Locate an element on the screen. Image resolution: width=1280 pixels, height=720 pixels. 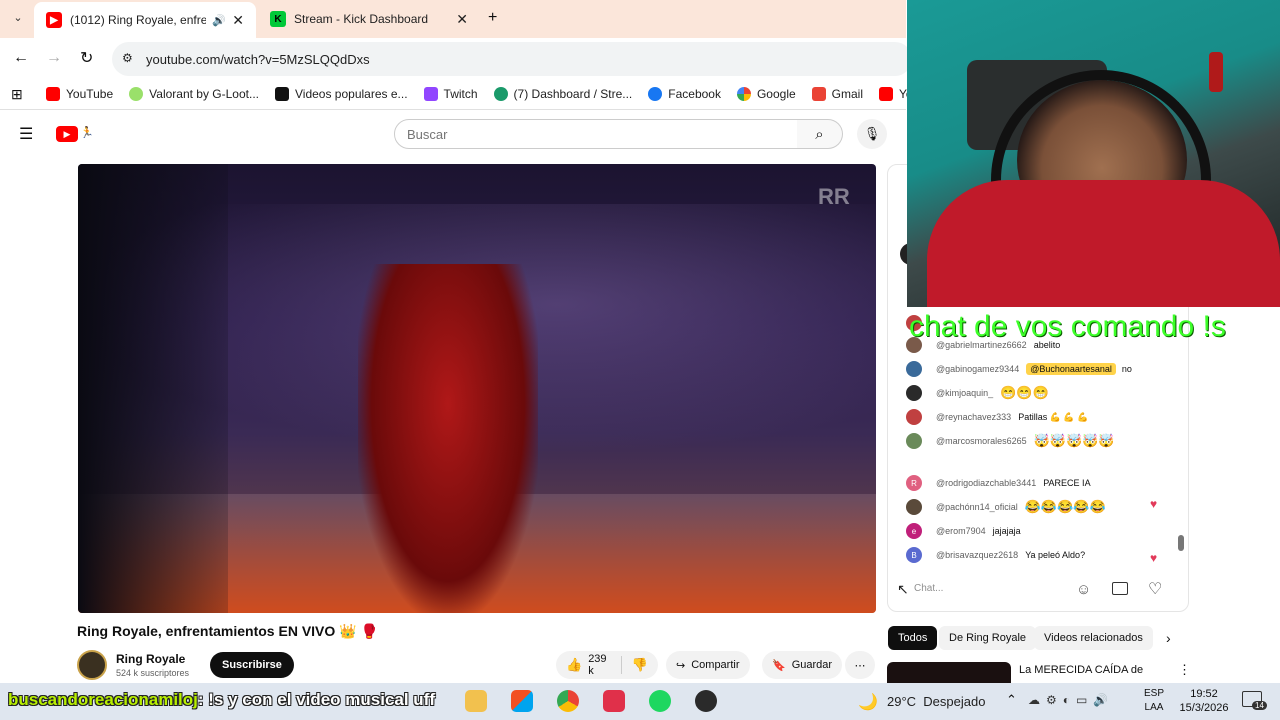
browser-toolbar: ← → ↻ ⚙ youtube.com/watch?v=5MzSLQQdDxs is located at coordinates (456, 58).